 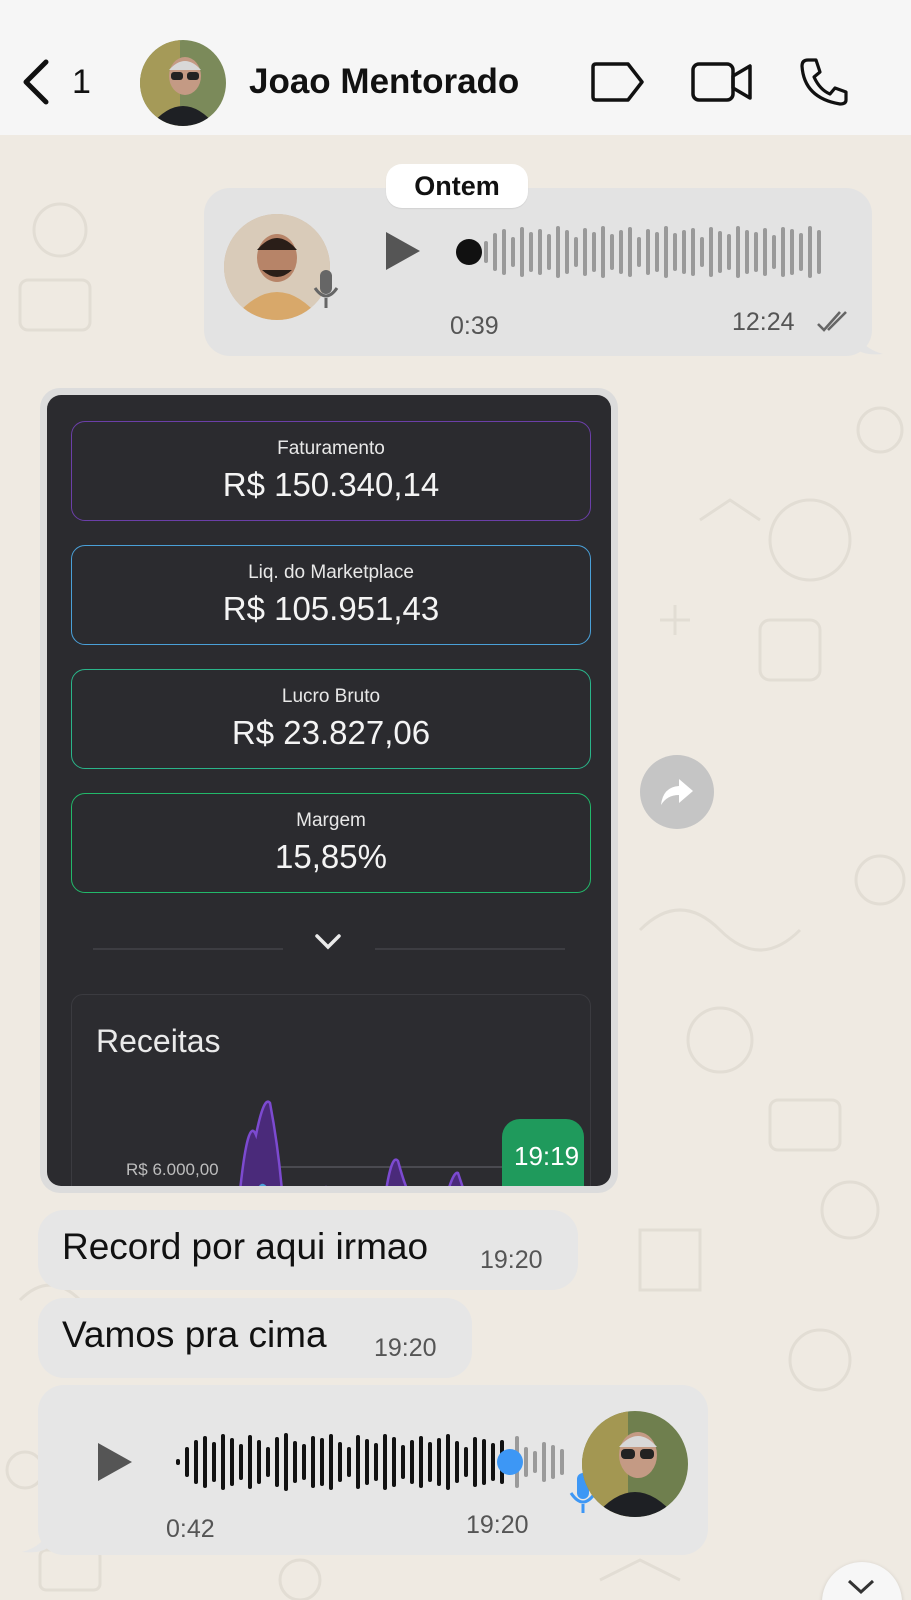 What do you see at coordinates (331, 448) in the screenshot?
I see `stat-label: Faturamento` at bounding box center [331, 448].